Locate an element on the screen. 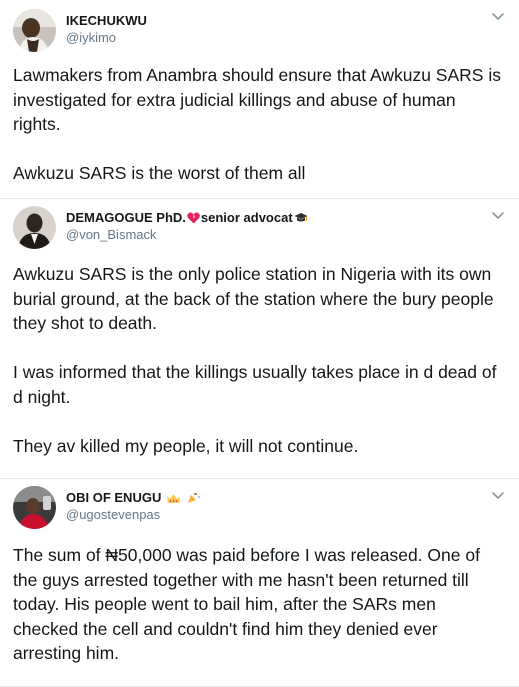  party-popper-icon is located at coordinates (193, 497).